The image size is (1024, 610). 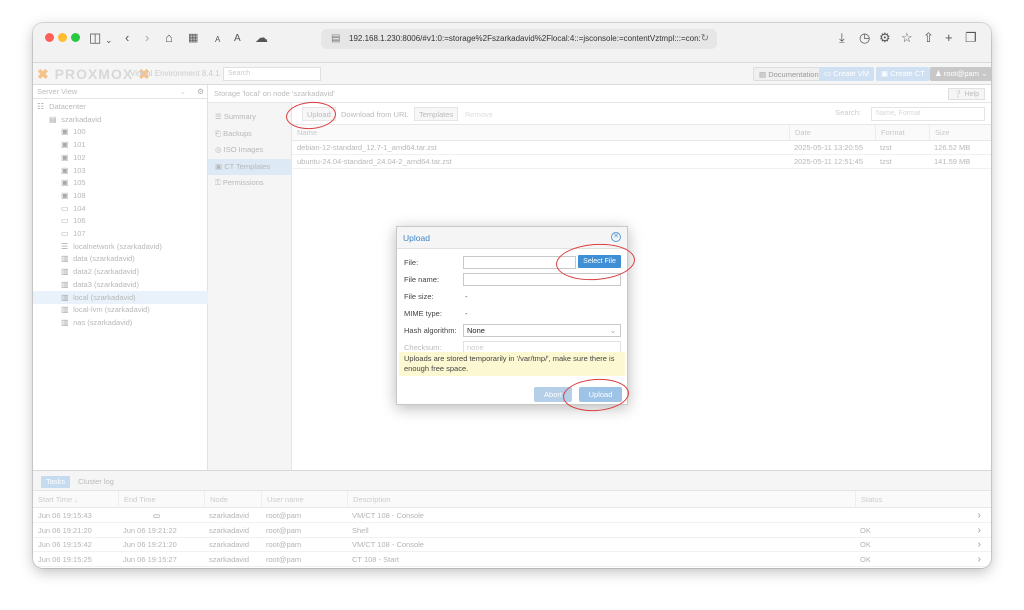 I want to click on gear-icon: ⚙, so click(x=200, y=92).